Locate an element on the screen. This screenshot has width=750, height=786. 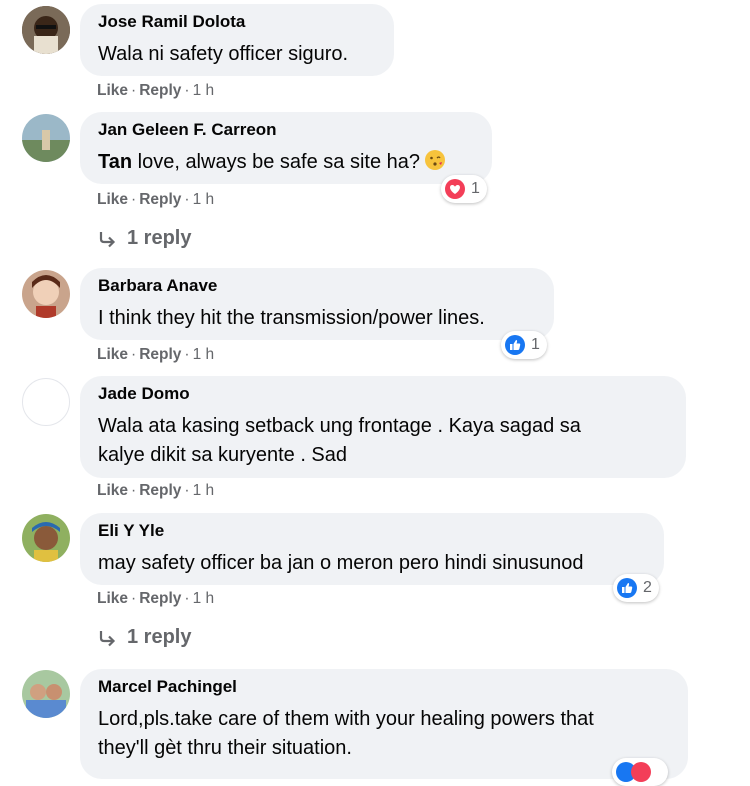
reaction-count is located at coordinates (640, 772).